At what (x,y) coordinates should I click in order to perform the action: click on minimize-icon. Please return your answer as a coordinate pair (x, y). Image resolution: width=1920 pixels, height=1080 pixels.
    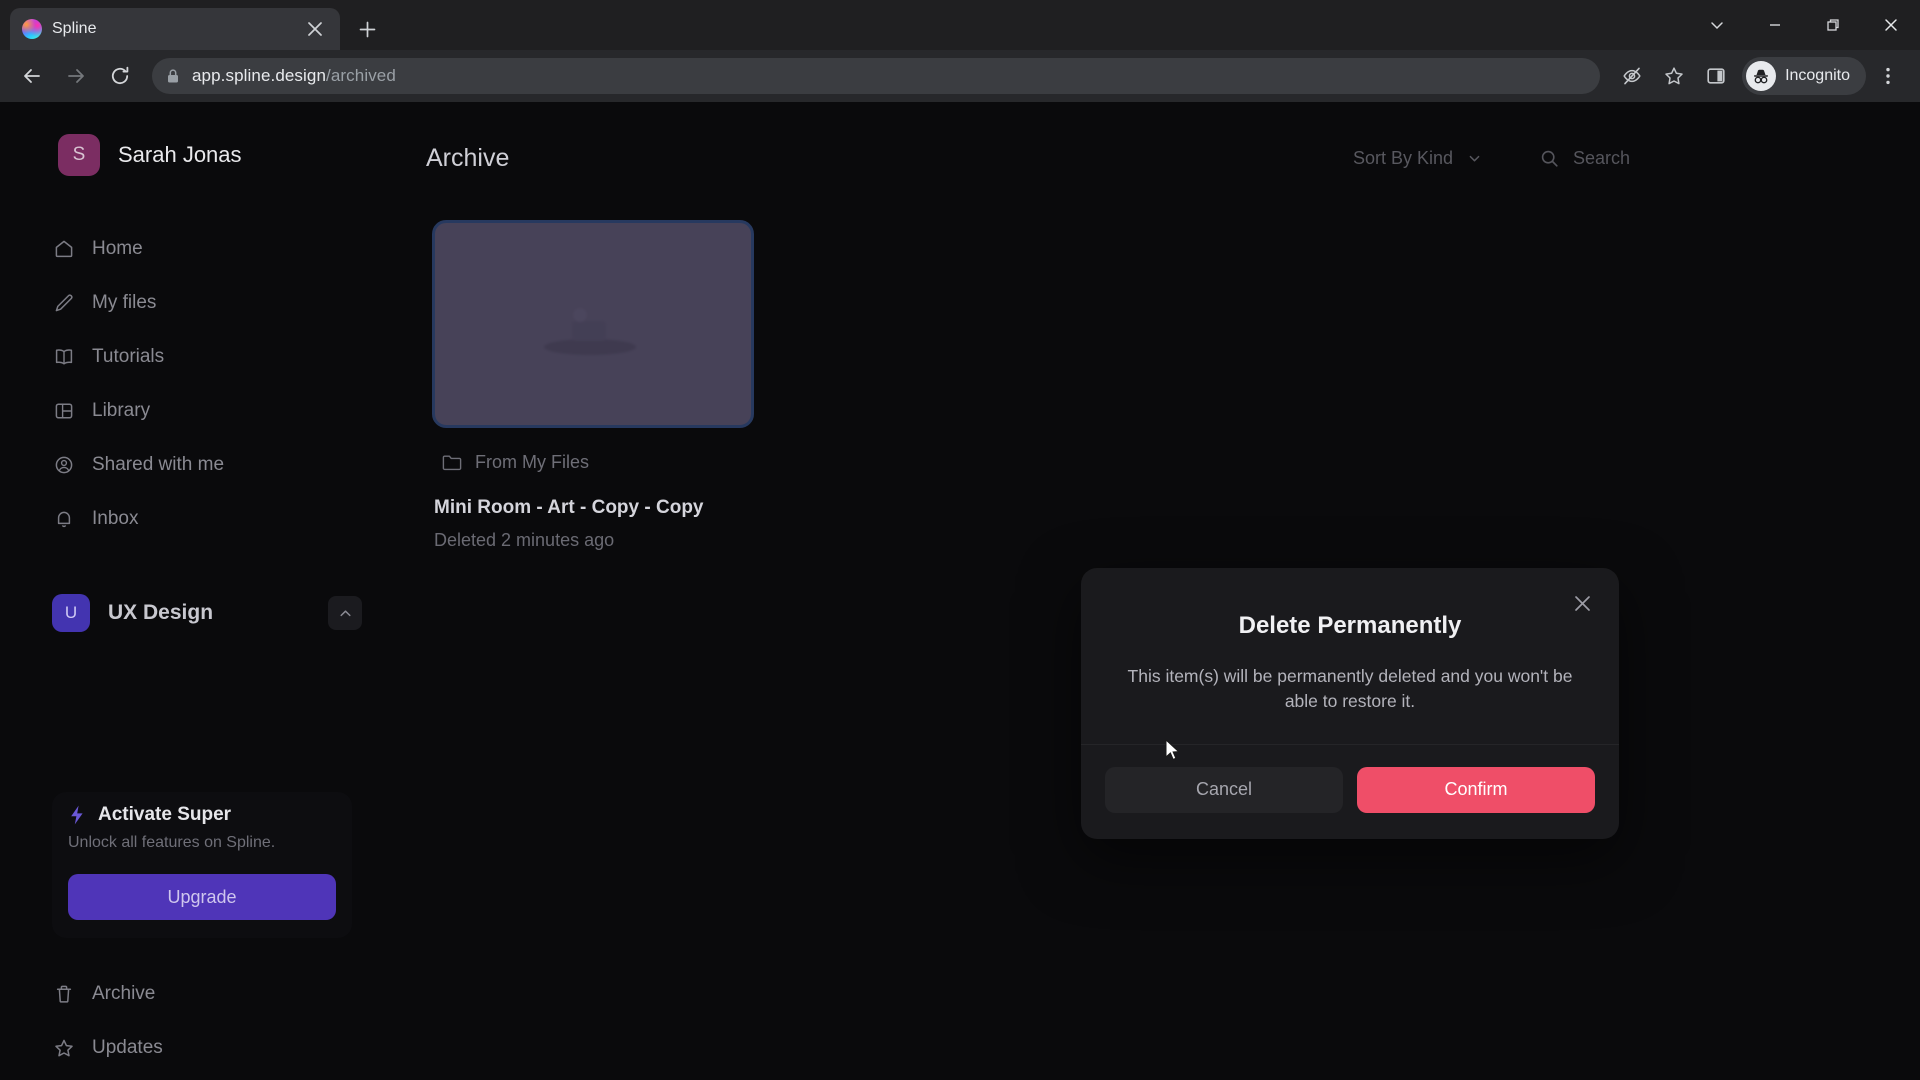
    Looking at the image, I should click on (1775, 25).